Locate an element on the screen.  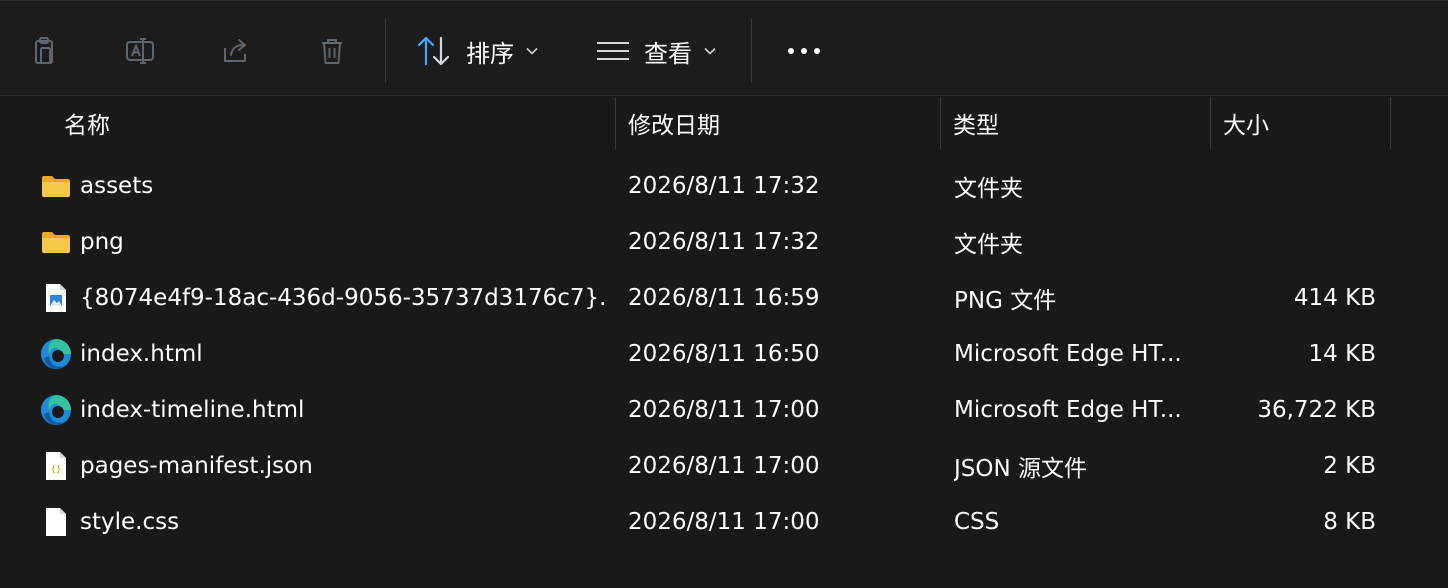
file-date: 2026/8/11 16:50 is located at coordinates (724, 354).